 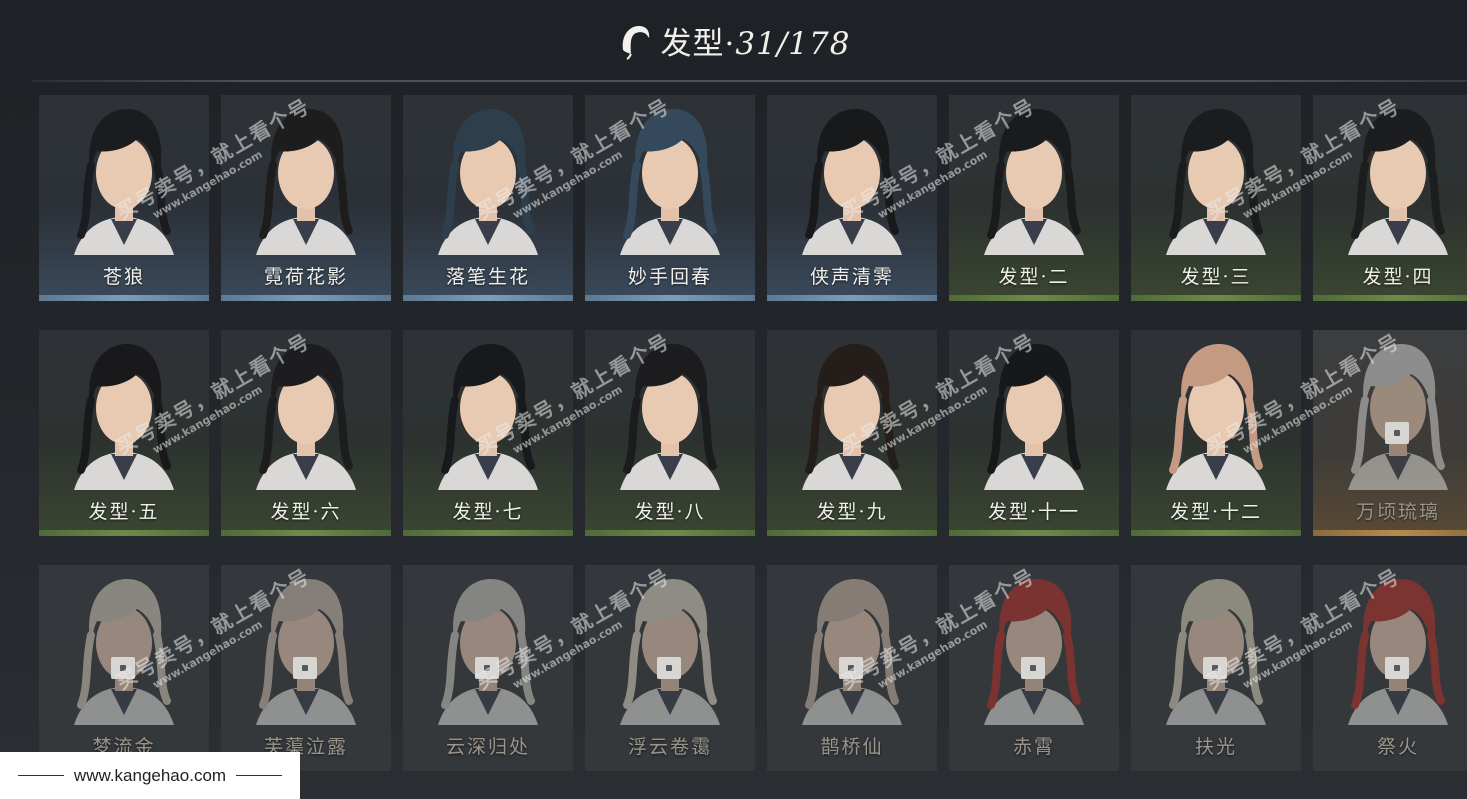 I want to click on hairstyle-card: 侠声清霁, so click(x=852, y=198).